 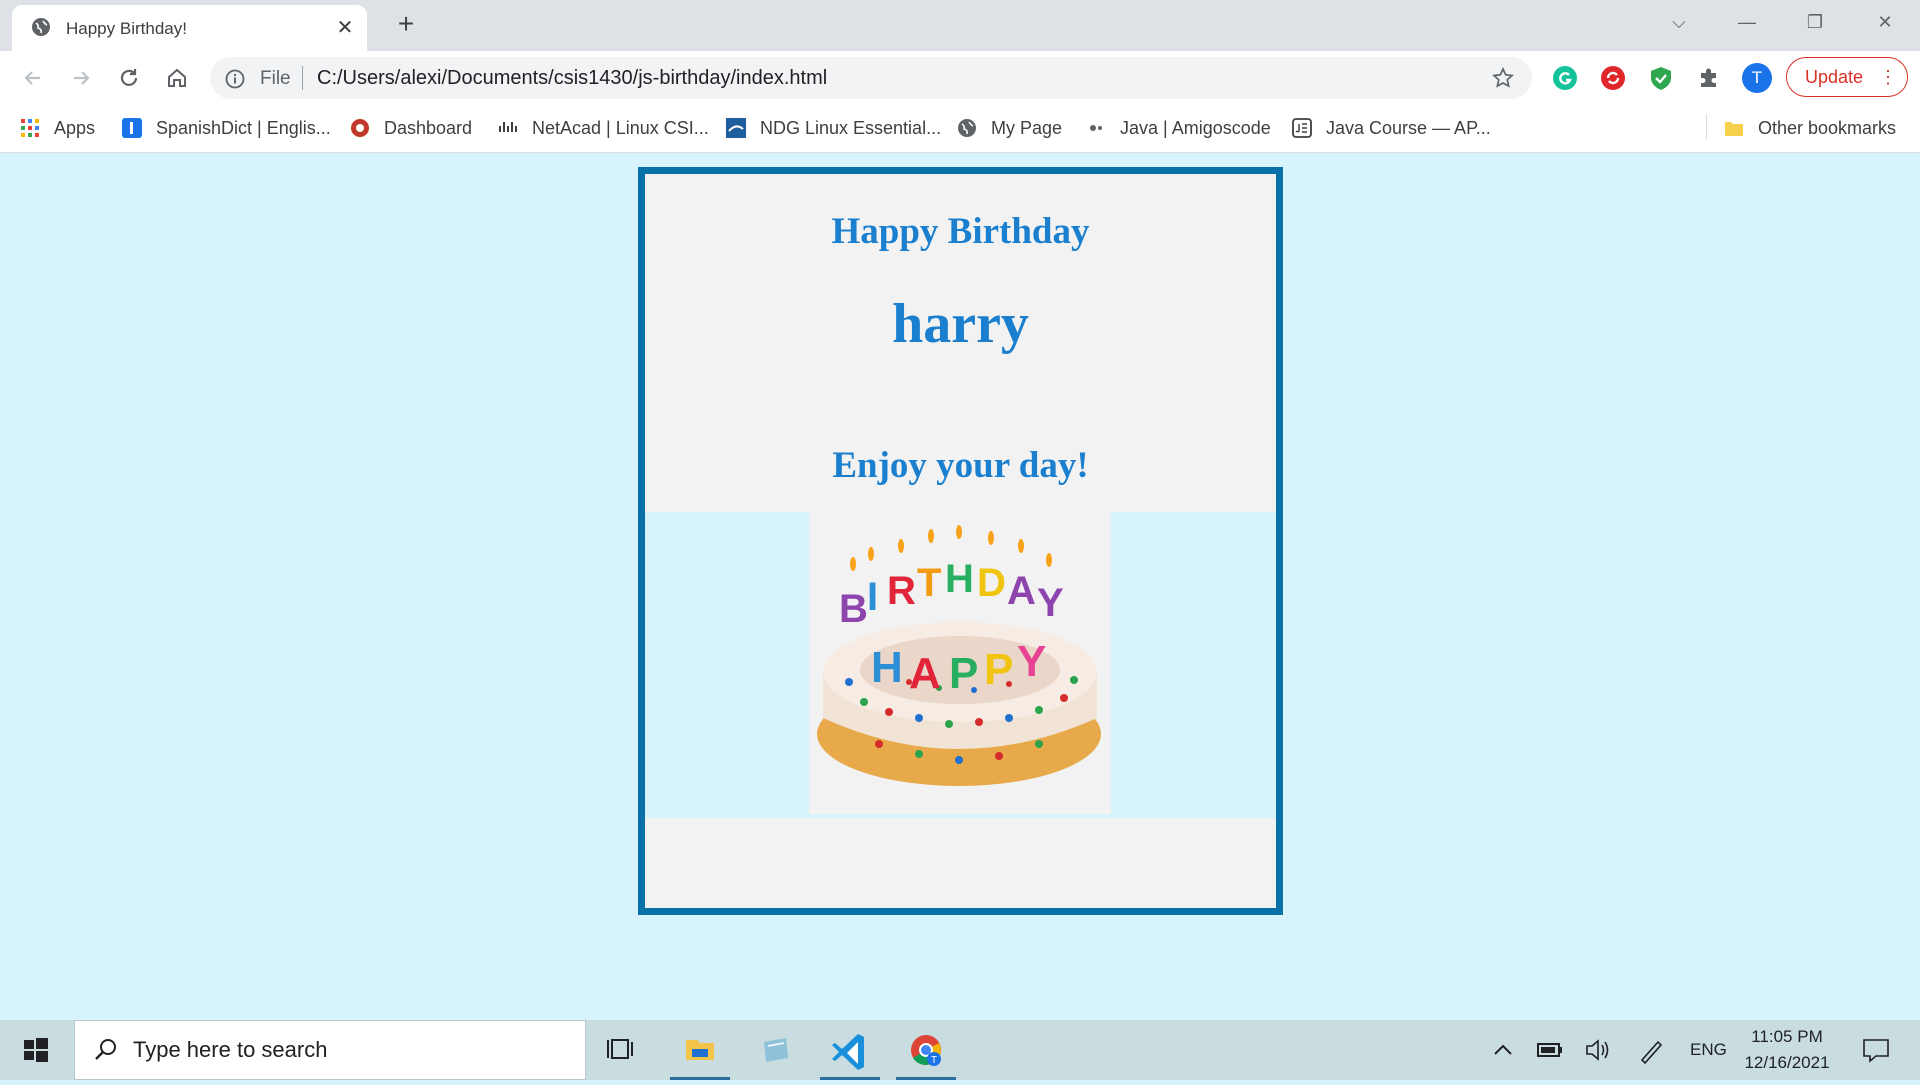 I want to click on bookmark-label: Dashboard, so click(x=428, y=128).